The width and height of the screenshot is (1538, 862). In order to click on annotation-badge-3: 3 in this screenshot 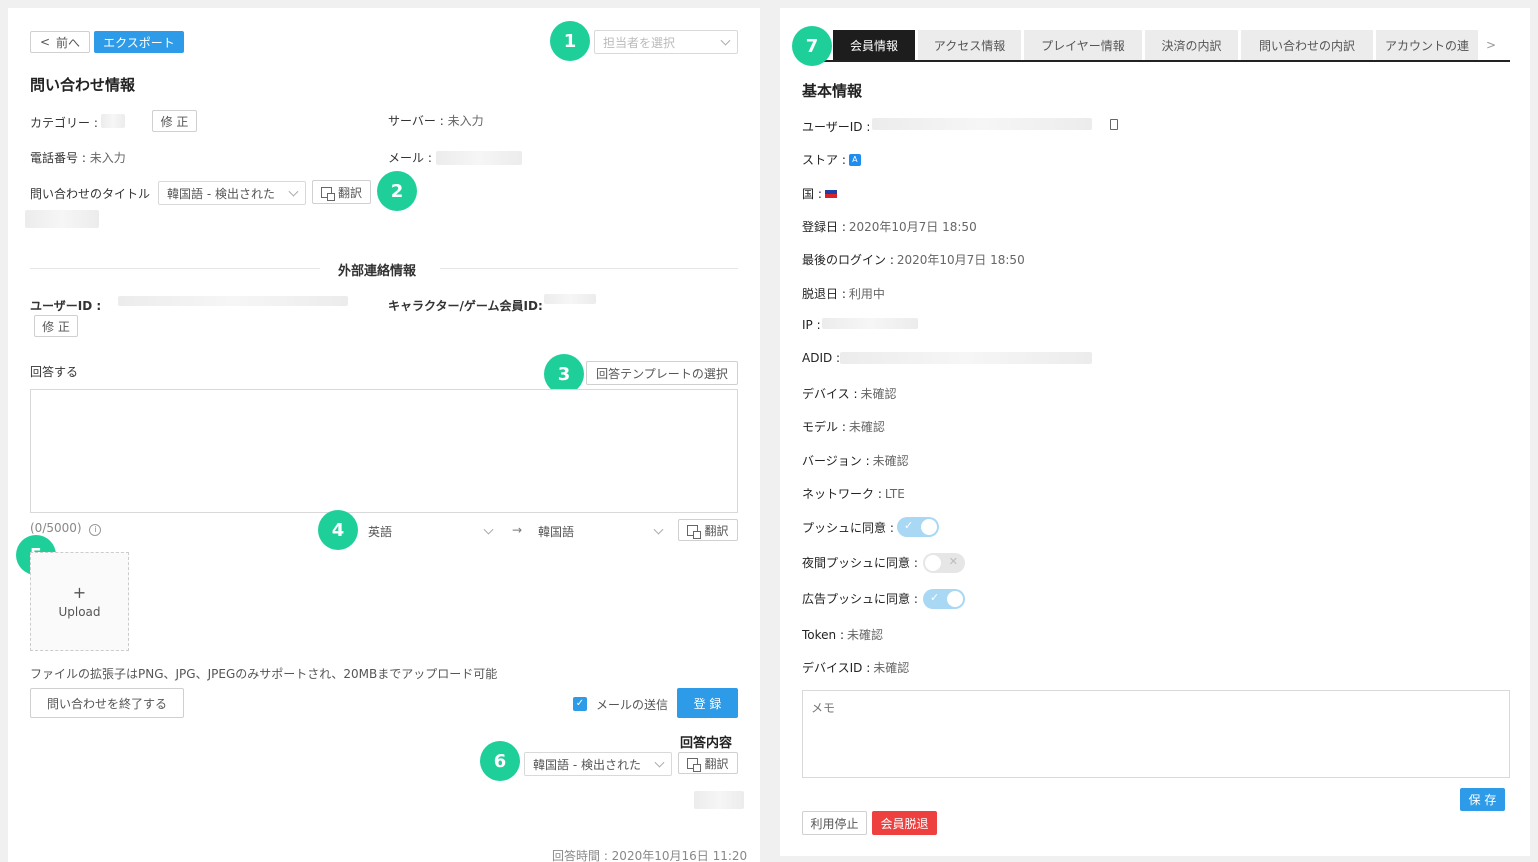, I will do `click(564, 374)`.